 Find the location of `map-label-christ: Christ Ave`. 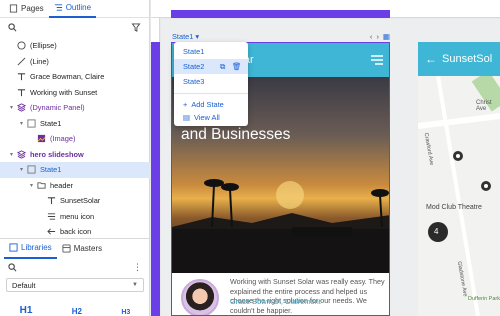

map-label-christ: Christ Ave is located at coordinates (484, 106).